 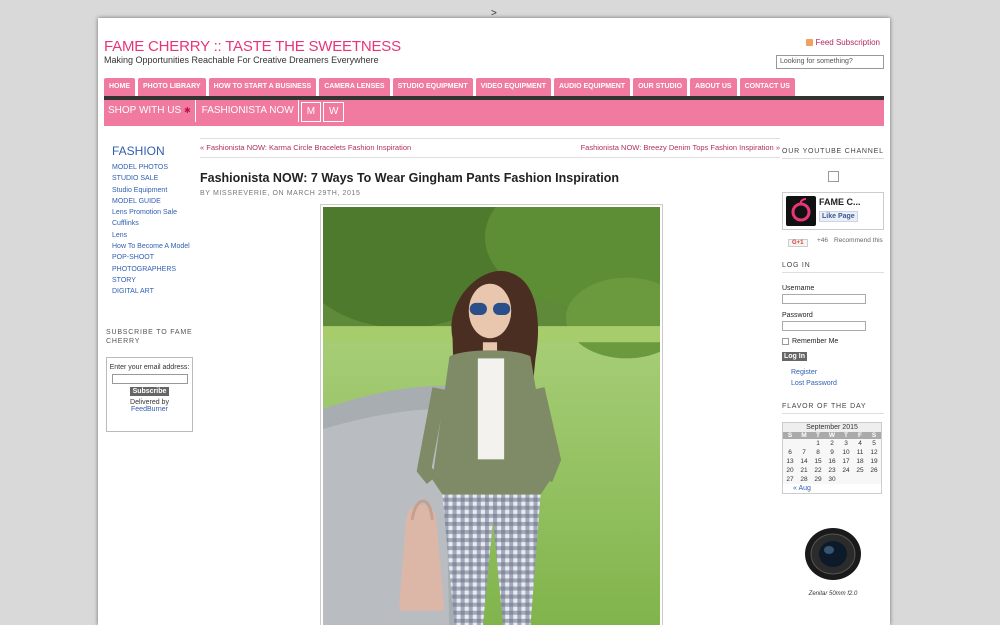 What do you see at coordinates (660, 87) in the screenshot?
I see `nav-our-studio: OUR STUDIO` at bounding box center [660, 87].